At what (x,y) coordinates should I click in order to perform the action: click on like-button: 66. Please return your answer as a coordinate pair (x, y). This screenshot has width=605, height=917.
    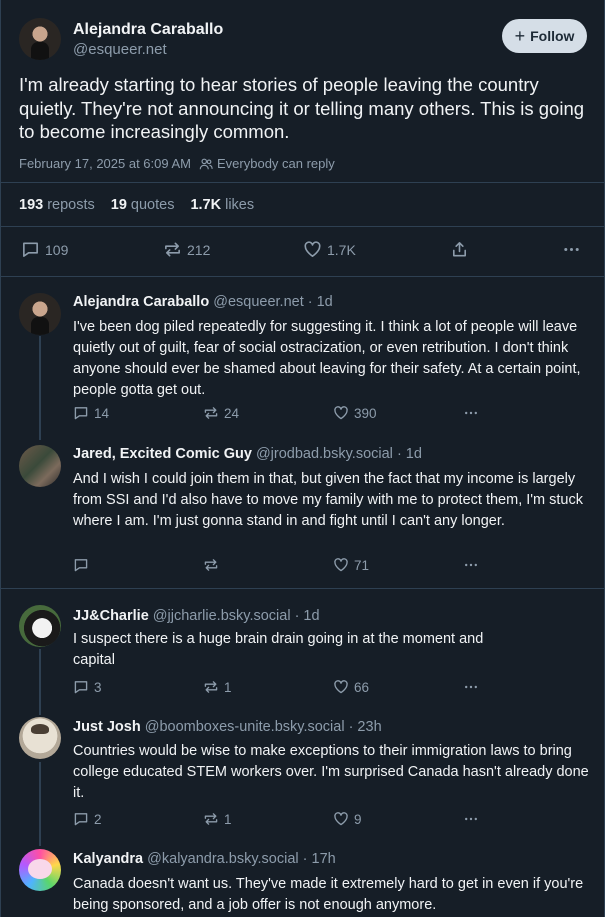
    Looking at the image, I should click on (351, 687).